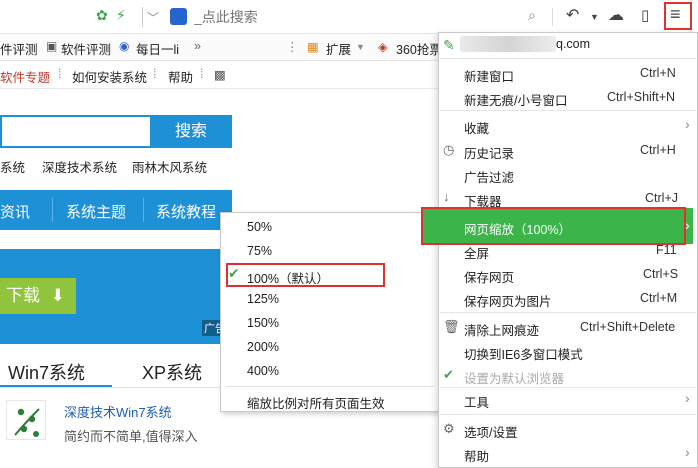  Describe the element at coordinates (142, 17) in the screenshot. I see `address-separator` at that location.